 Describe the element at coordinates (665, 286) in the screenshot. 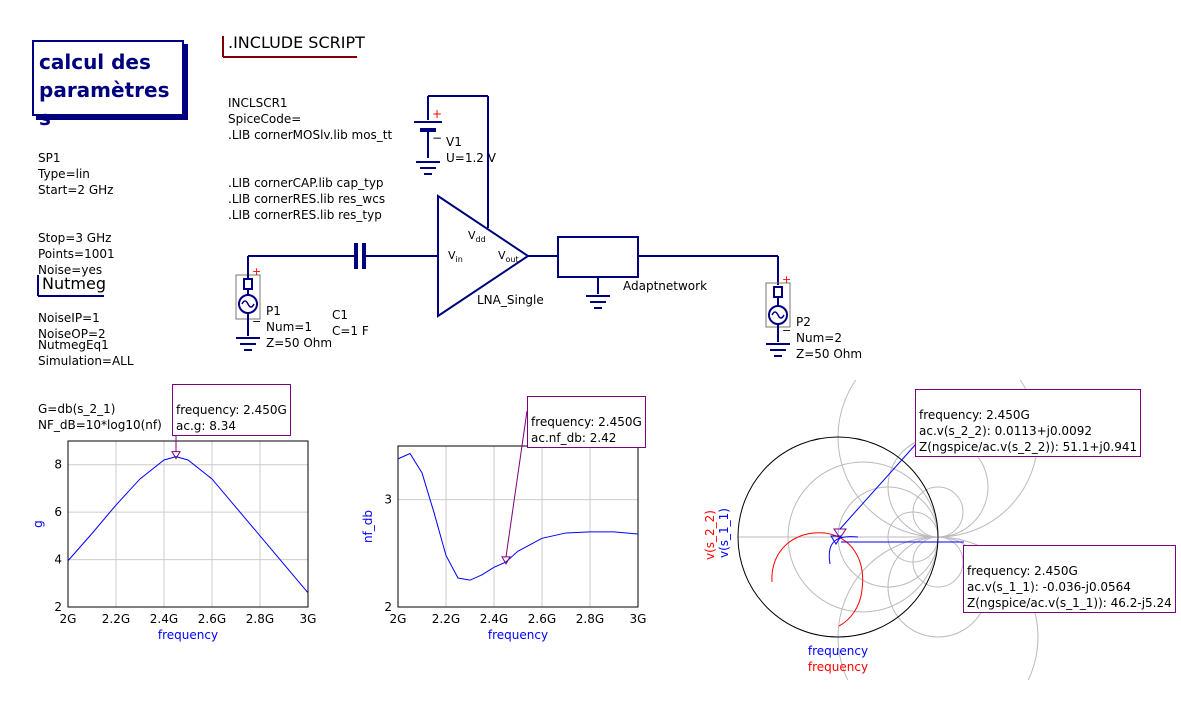

I see `adapt-network-label: Adaptnetwork` at that location.